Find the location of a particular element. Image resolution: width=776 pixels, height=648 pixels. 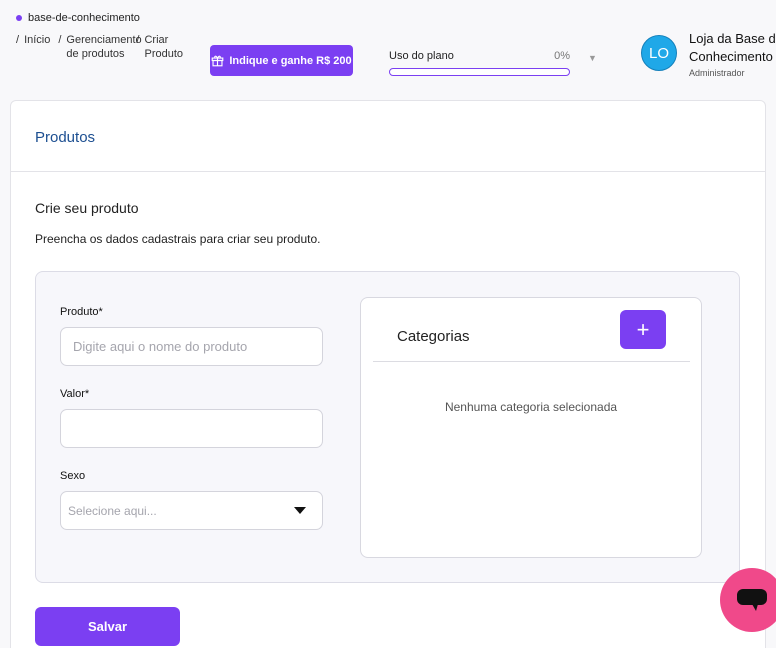

refer-button-label: Indique e ganhe R$ 200 is located at coordinates (290, 60).